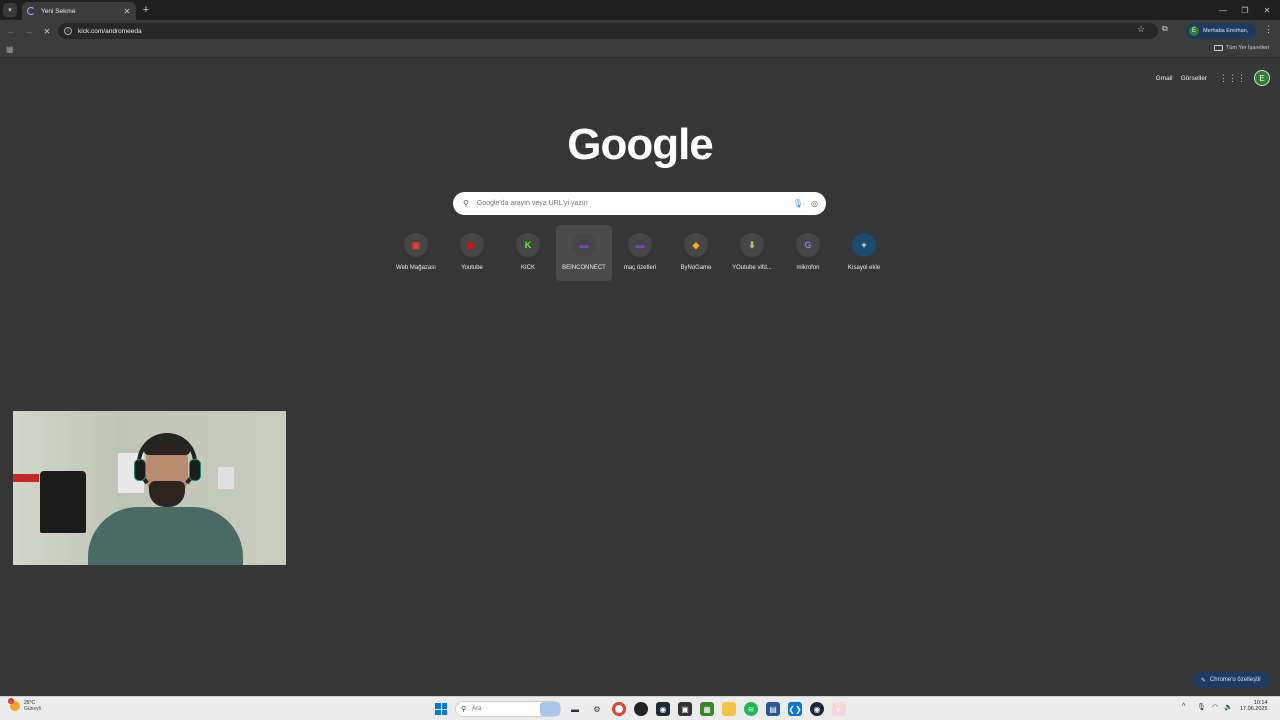 Image resolution: width=1280 pixels, height=720 pixels. I want to click on tab-strip: ▾ Yeni Sekme ✕ + — ❐ ✕, so click(640, 10).